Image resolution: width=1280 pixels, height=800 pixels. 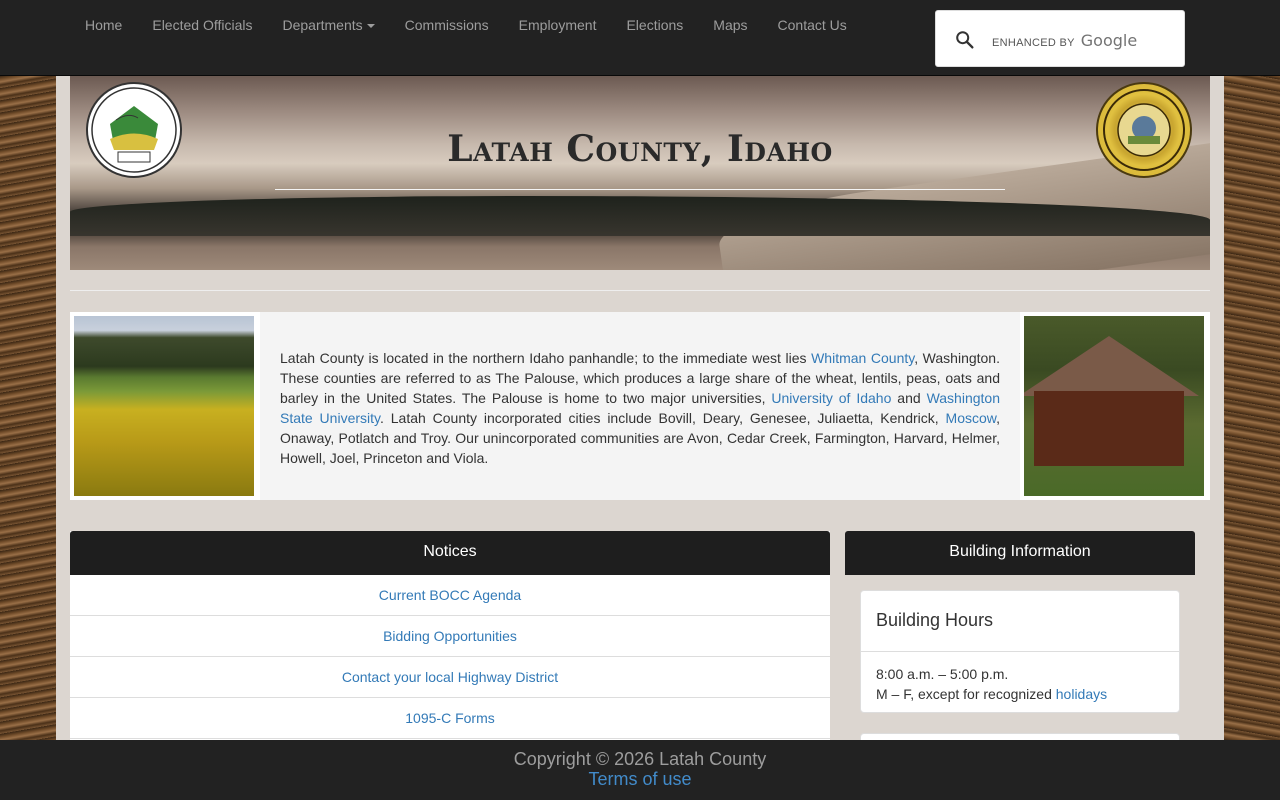 I want to click on title-divider, so click(x=640, y=189).